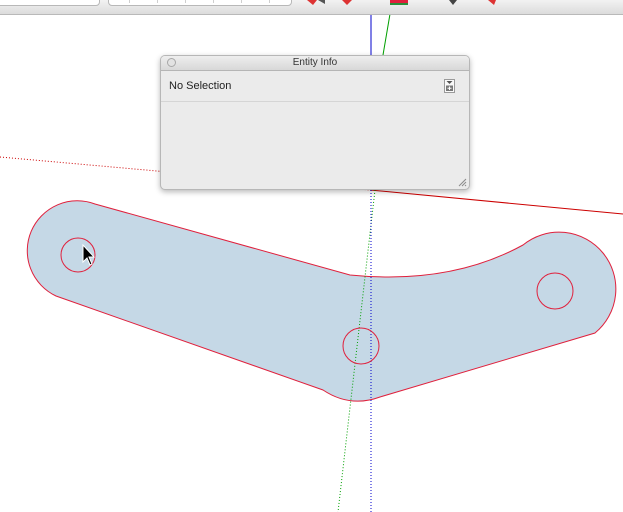  I want to click on red-axis, so click(496, 202).